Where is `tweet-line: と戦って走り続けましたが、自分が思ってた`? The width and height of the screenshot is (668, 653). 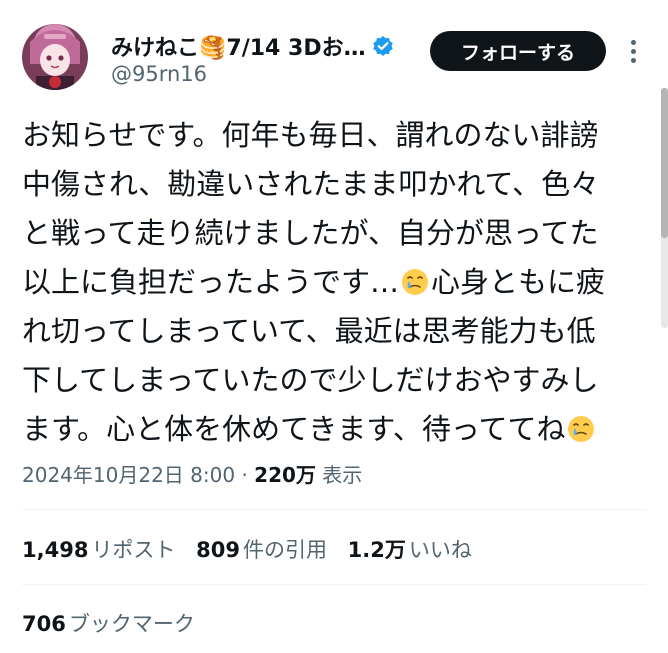
tweet-line: と戦って走り続けましたが、自分が思ってた is located at coordinates (310, 233).